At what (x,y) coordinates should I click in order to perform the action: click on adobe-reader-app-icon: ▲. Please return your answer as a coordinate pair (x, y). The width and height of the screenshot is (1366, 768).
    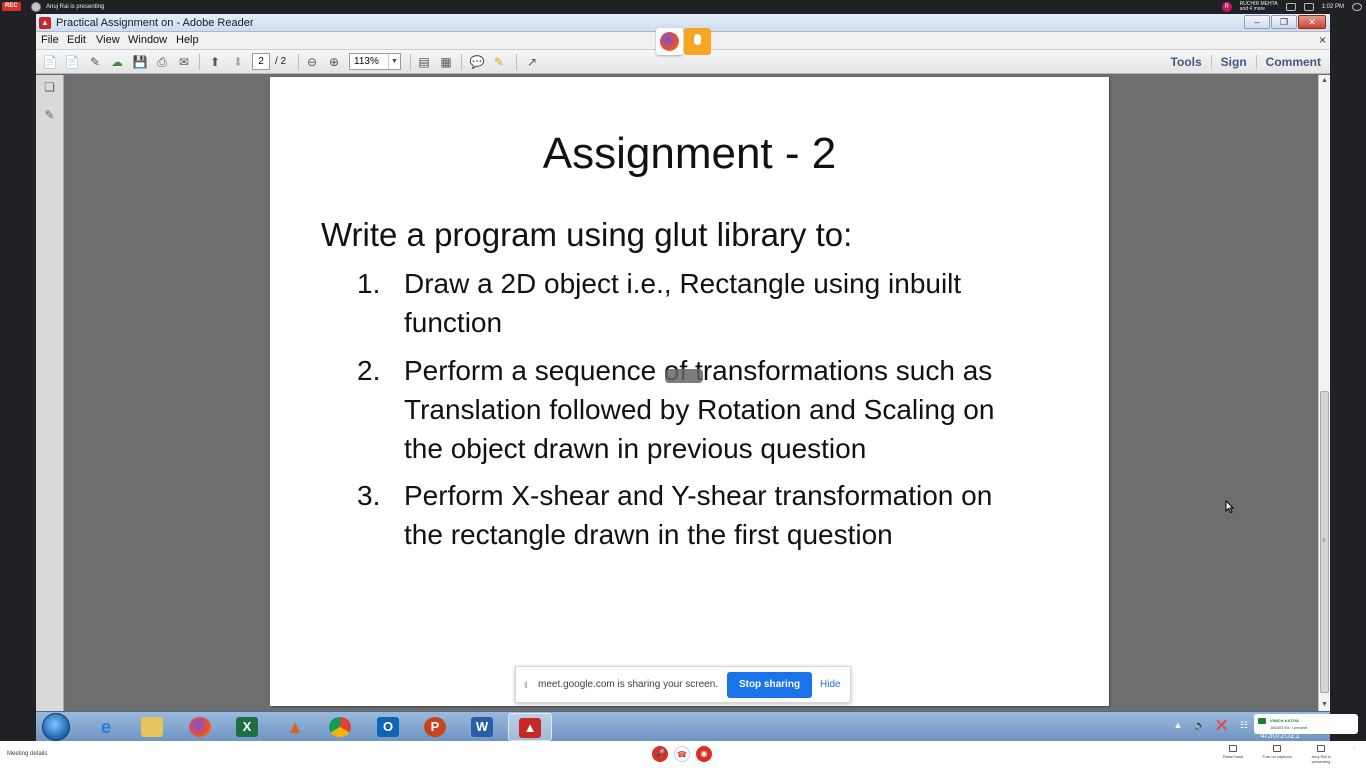
    Looking at the image, I should click on (45, 23).